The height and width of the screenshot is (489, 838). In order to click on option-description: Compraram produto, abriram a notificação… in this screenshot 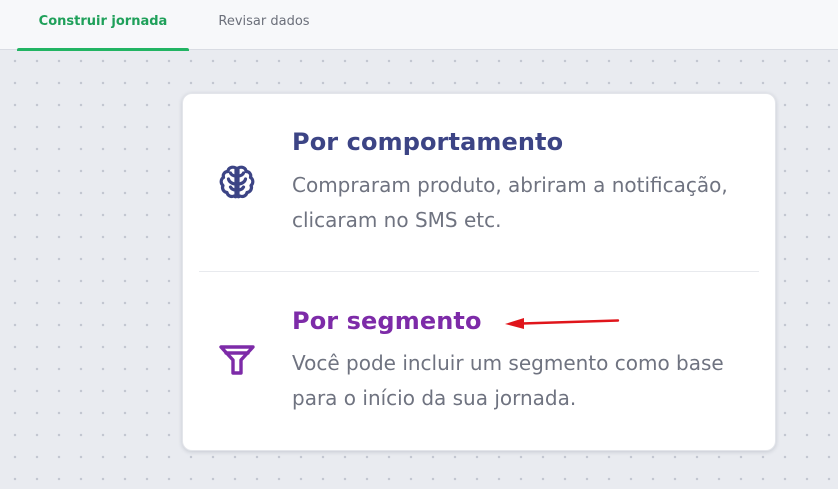, I will do `click(510, 202)`.